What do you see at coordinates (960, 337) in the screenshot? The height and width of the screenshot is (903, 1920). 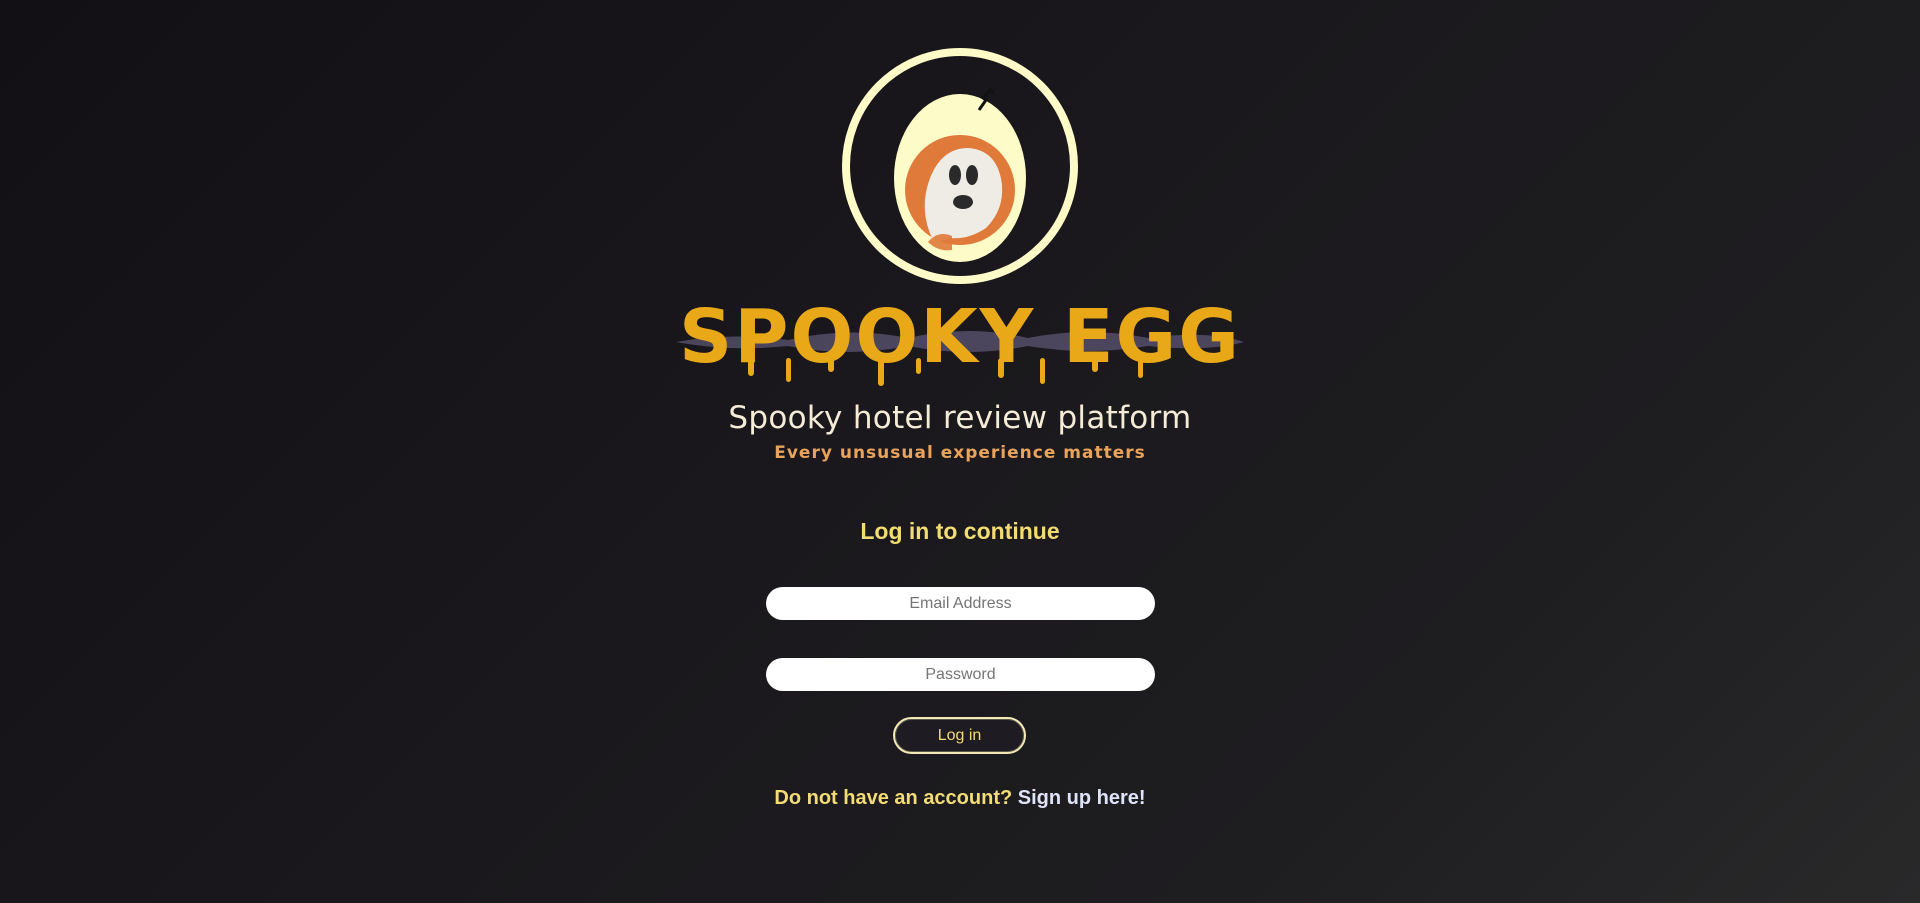 I see `logo-wordmark: SPOOKY EGG` at bounding box center [960, 337].